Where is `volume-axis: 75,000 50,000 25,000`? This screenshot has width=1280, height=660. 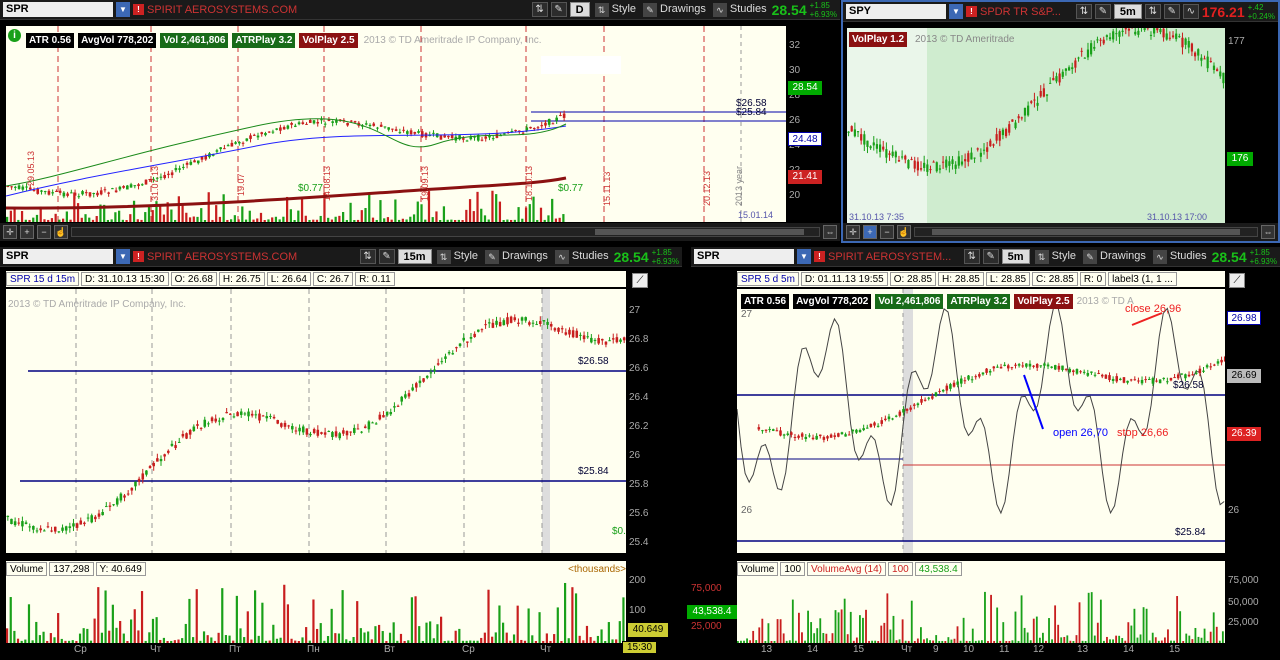 volume-axis: 75,000 50,000 25,000 is located at coordinates (1252, 602).